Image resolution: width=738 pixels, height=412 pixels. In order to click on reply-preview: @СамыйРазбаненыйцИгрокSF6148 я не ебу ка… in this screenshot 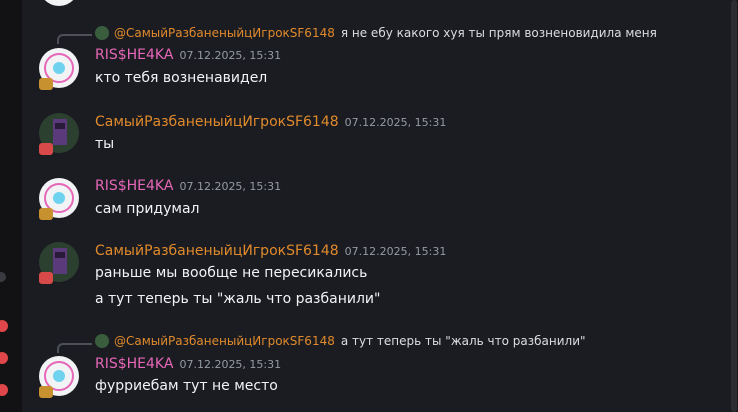, I will do `click(376, 33)`.